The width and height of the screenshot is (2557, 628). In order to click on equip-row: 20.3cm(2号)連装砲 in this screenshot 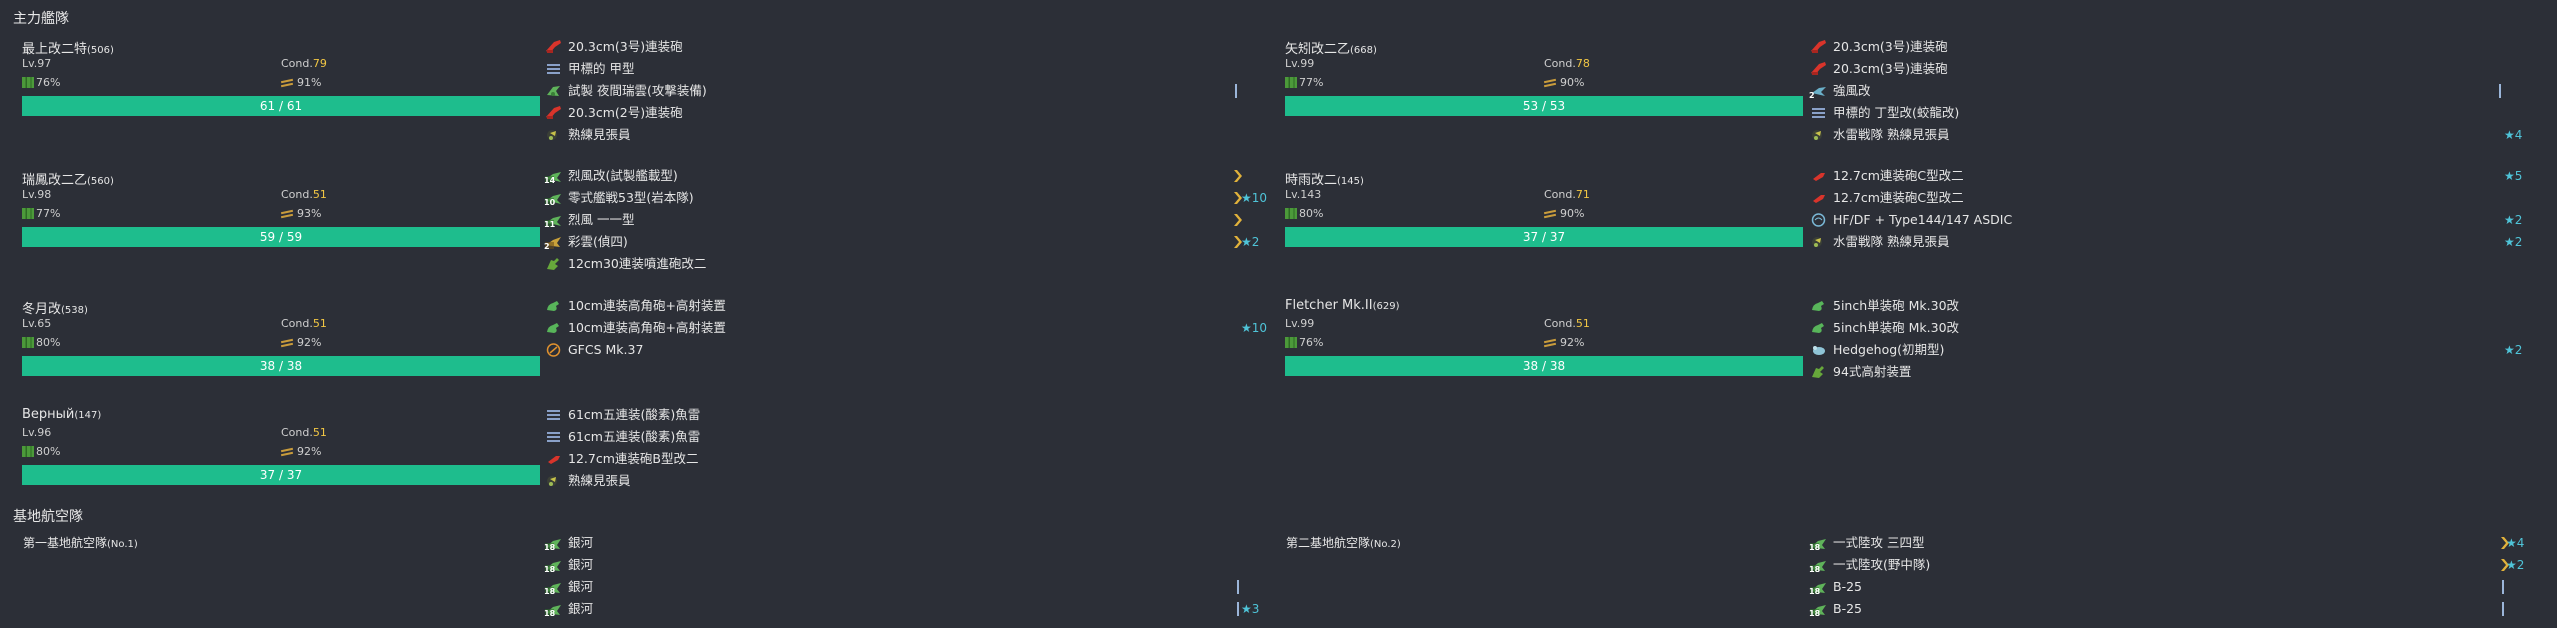, I will do `click(905, 113)`.